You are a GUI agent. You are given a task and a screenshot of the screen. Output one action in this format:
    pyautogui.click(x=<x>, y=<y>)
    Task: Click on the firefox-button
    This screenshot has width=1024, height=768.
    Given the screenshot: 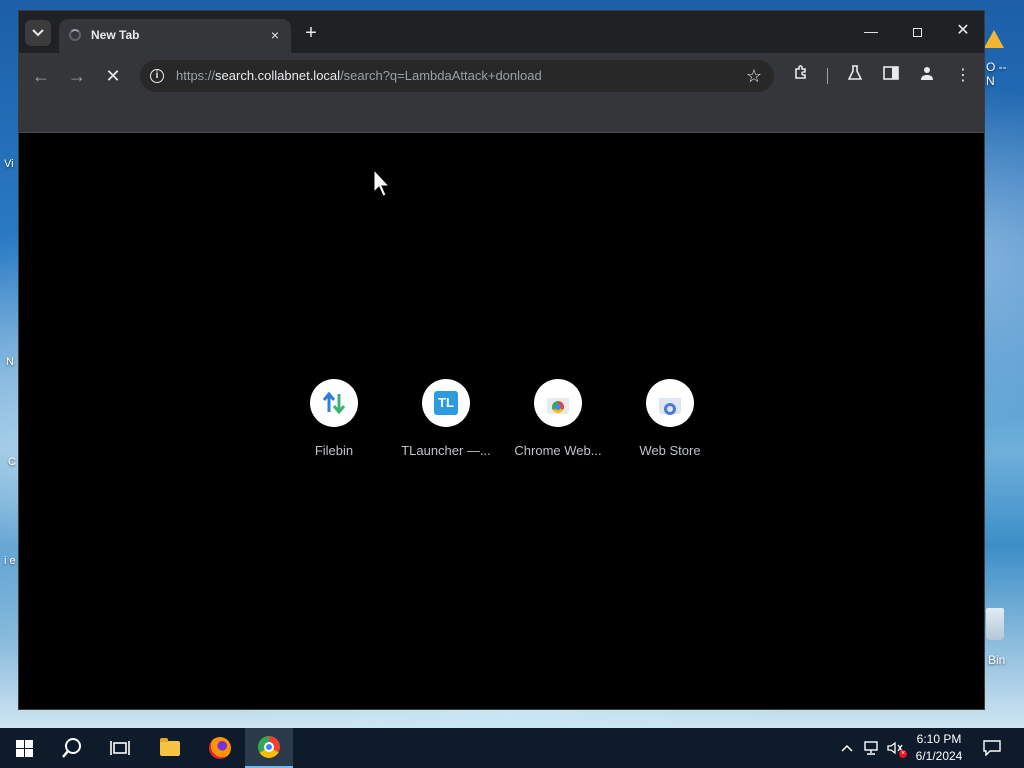 What is the action you would take?
    pyautogui.click(x=220, y=748)
    